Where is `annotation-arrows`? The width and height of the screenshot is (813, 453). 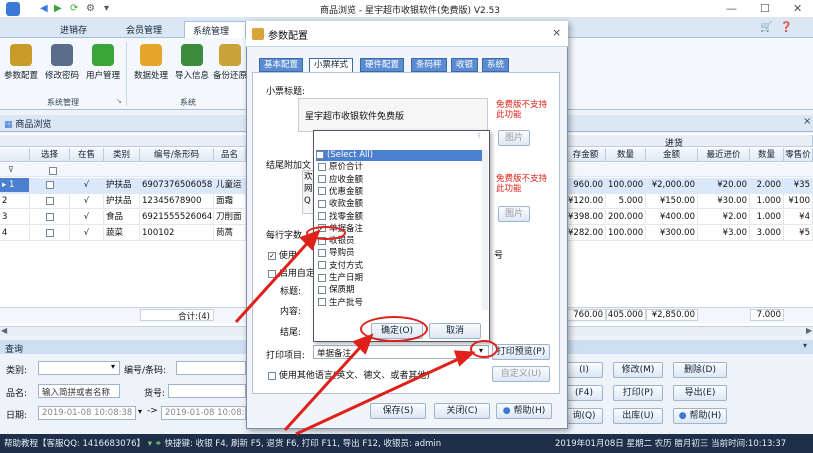
annotation-arrows is located at coordinates (355, 332).